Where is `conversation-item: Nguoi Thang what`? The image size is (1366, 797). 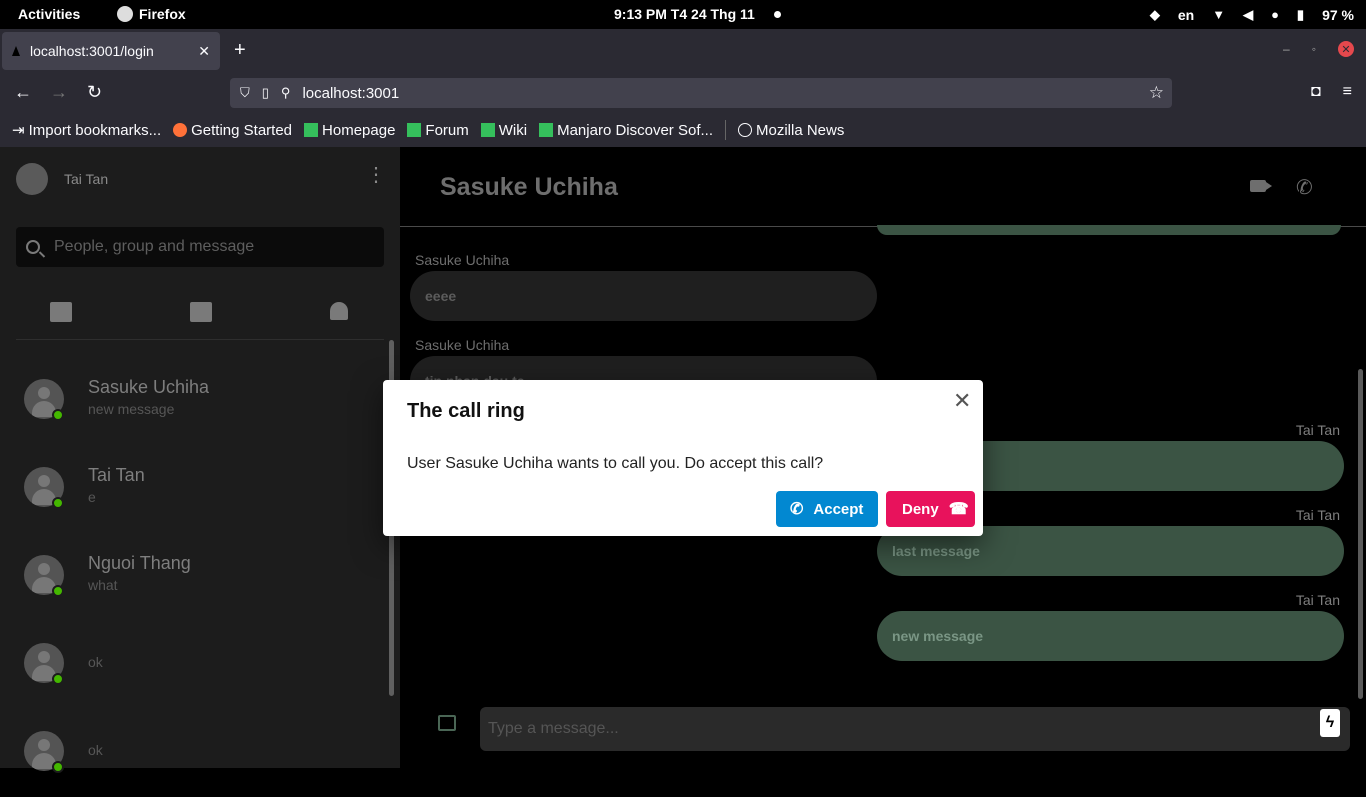
conversation-item: Nguoi Thang what is located at coordinates (194, 577).